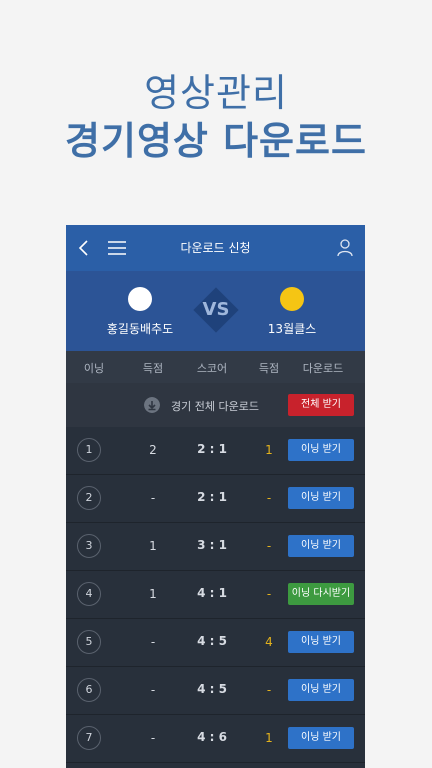 Image resolution: width=432 pixels, height=768 pixels. Describe the element at coordinates (152, 405) in the screenshot. I see `download-icon` at that location.